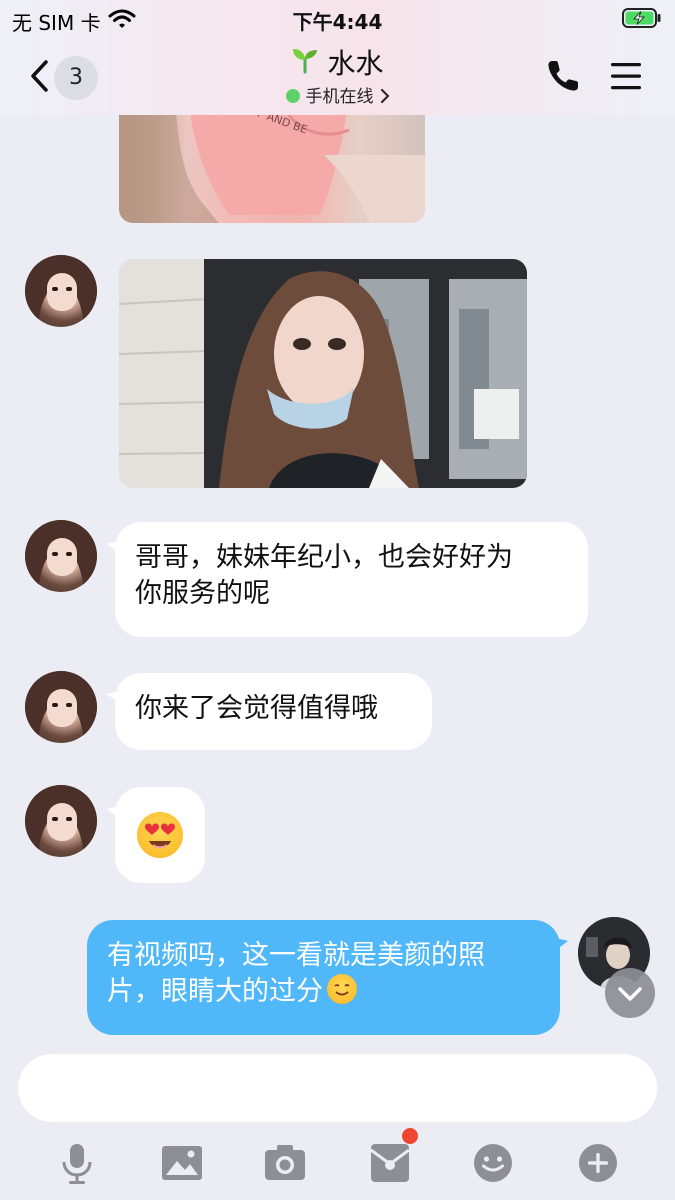 Image resolution: width=675 pixels, height=1200 pixels. I want to click on message-bubble, so click(160, 835).